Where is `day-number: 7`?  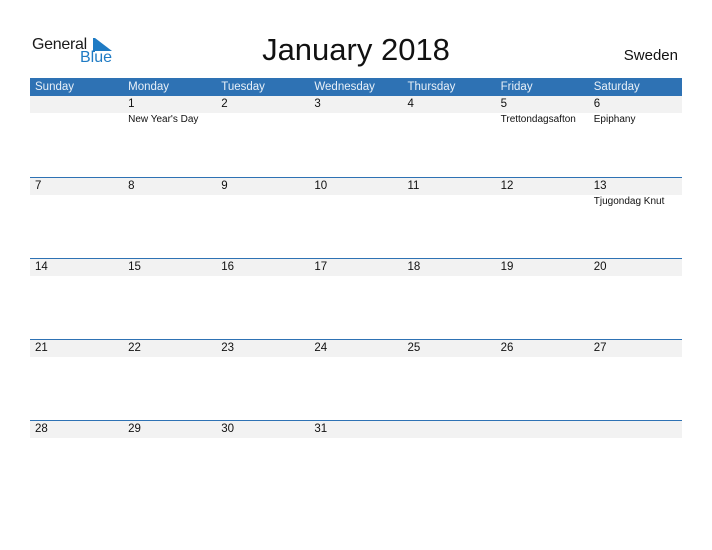
day-number: 7 is located at coordinates (38, 186).